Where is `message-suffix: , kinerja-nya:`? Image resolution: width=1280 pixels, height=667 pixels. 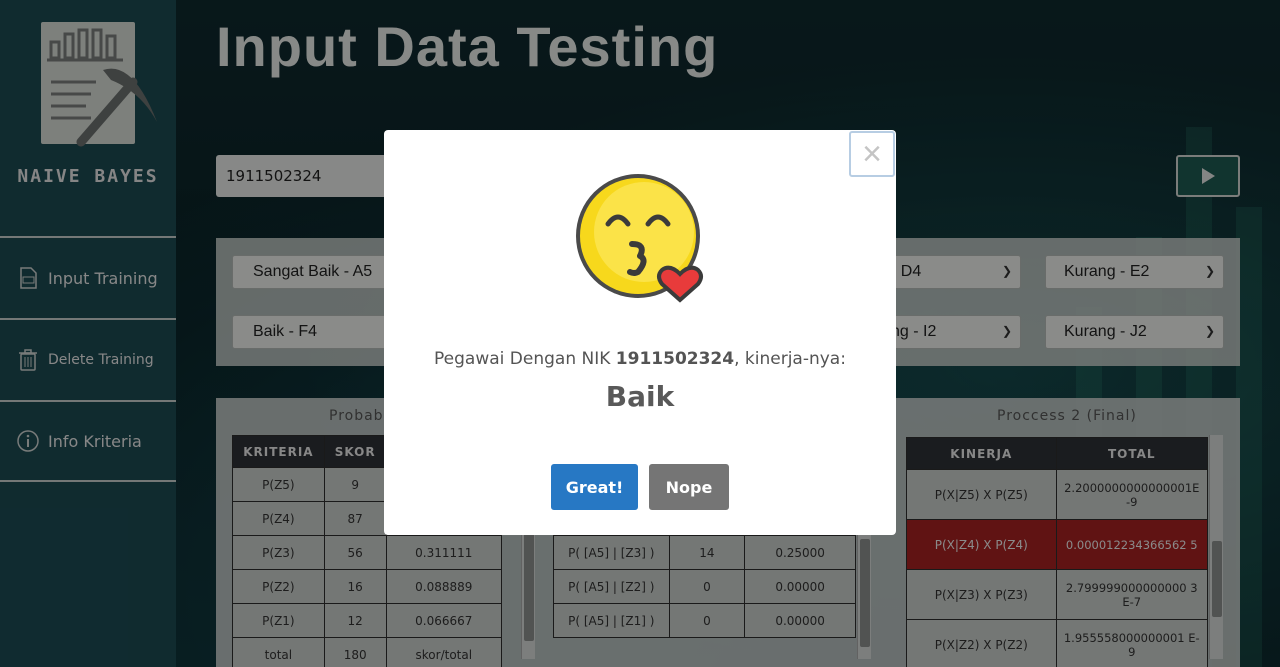
message-suffix: , kinerja-nya: is located at coordinates (790, 359).